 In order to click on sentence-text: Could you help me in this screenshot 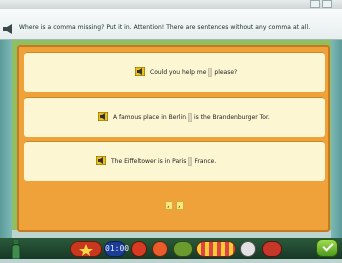, I will do `click(178, 72)`.